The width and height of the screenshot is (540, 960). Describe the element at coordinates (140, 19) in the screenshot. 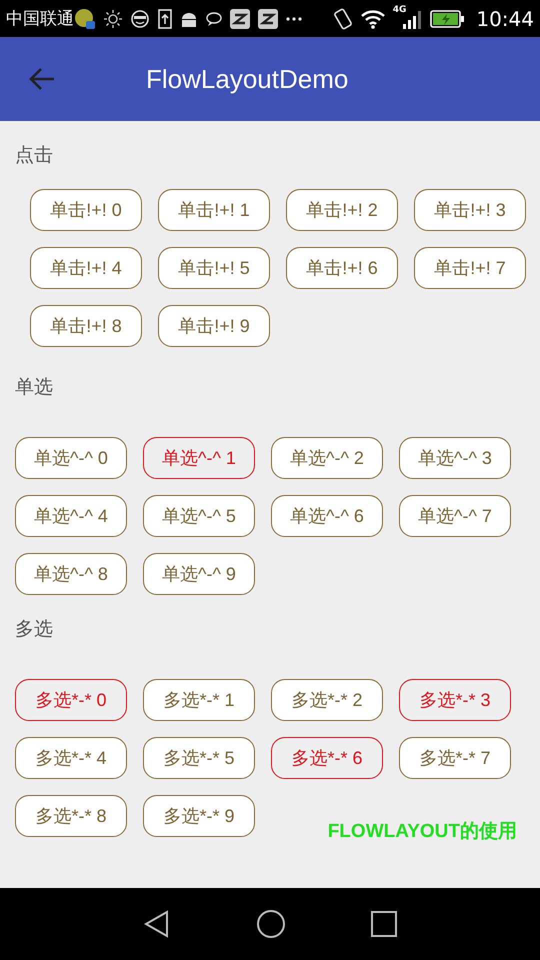

I see `smiley-icon` at that location.